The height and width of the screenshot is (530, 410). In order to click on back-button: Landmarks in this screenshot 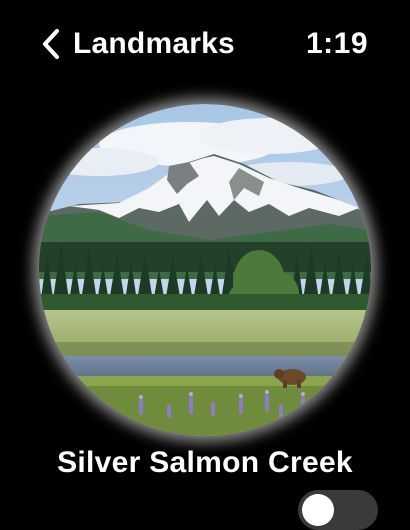, I will do `click(136, 44)`.